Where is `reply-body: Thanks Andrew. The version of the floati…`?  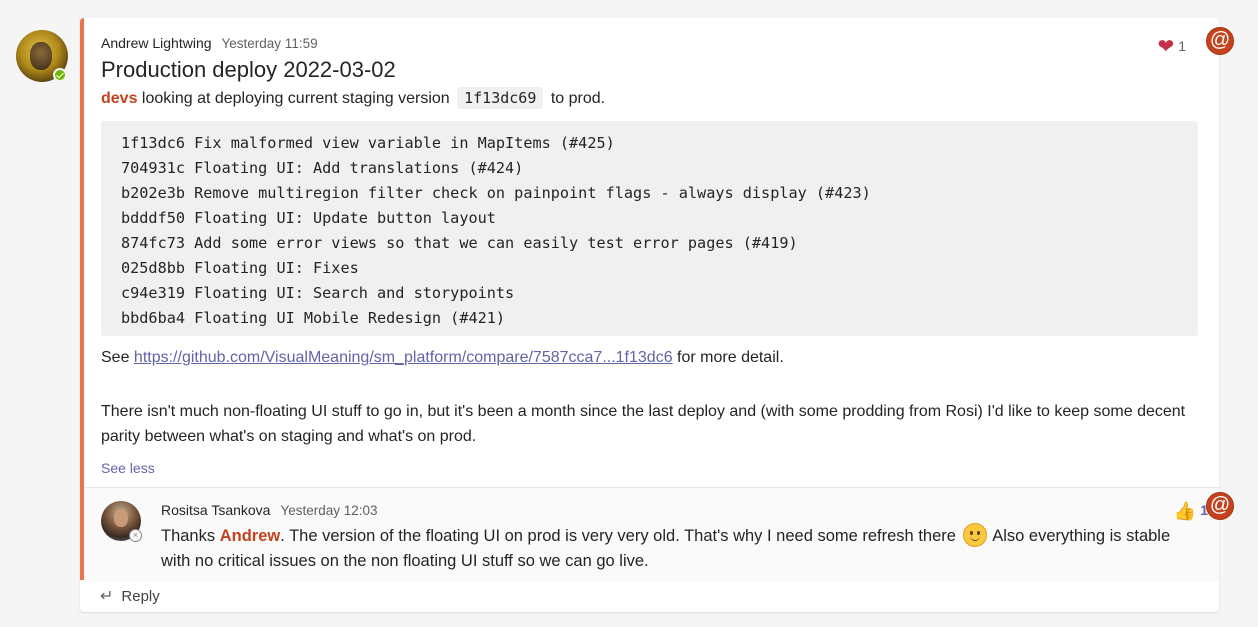 reply-body: Thanks Andrew. The version of the floati… is located at coordinates (671, 548).